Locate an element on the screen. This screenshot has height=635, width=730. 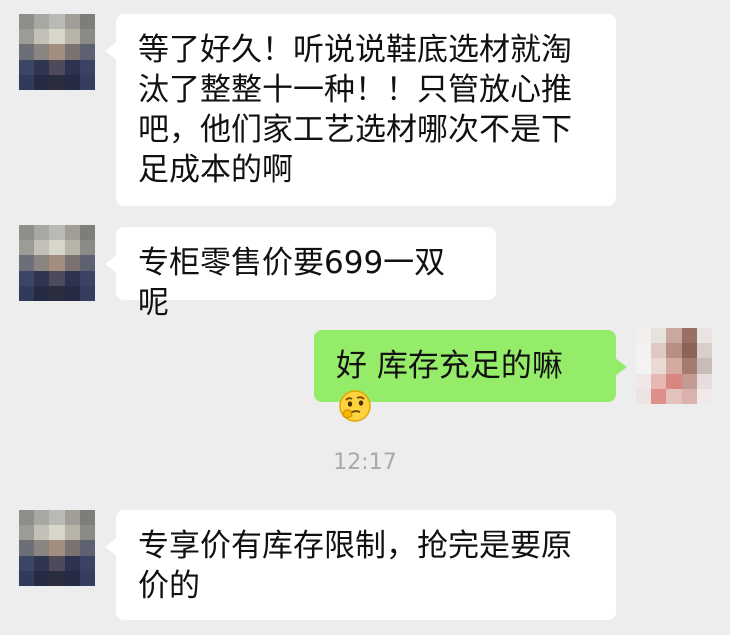
message-bubble-2: 专柜零售价要699一双呢 is located at coordinates (300, 274).